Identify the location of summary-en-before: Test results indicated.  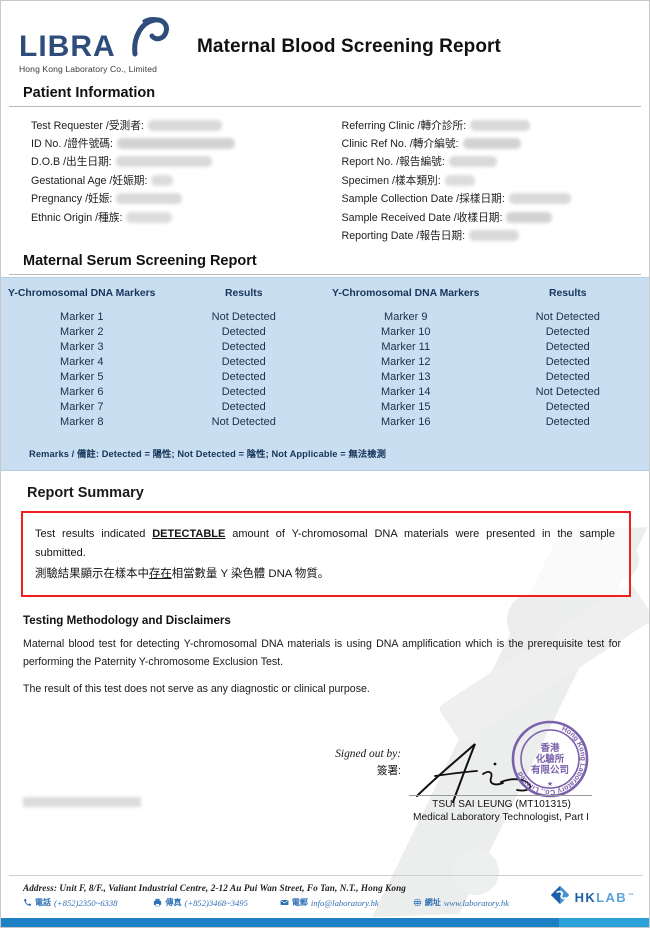
(94, 533).